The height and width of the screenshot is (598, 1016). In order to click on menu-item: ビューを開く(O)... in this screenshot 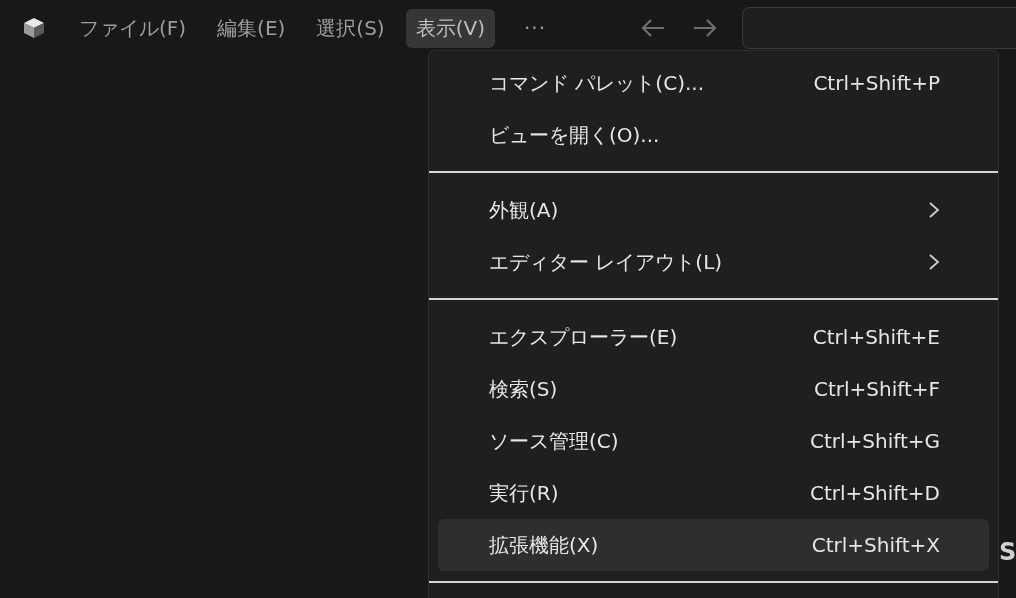, I will do `click(713, 135)`.